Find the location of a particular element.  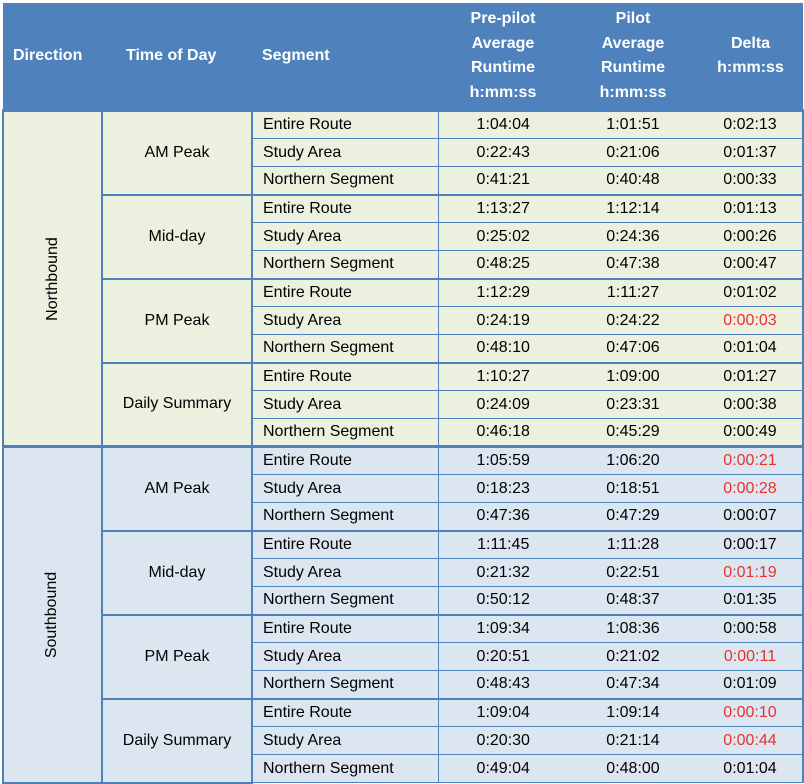

header-pilot-line: Average is located at coordinates (633, 43).